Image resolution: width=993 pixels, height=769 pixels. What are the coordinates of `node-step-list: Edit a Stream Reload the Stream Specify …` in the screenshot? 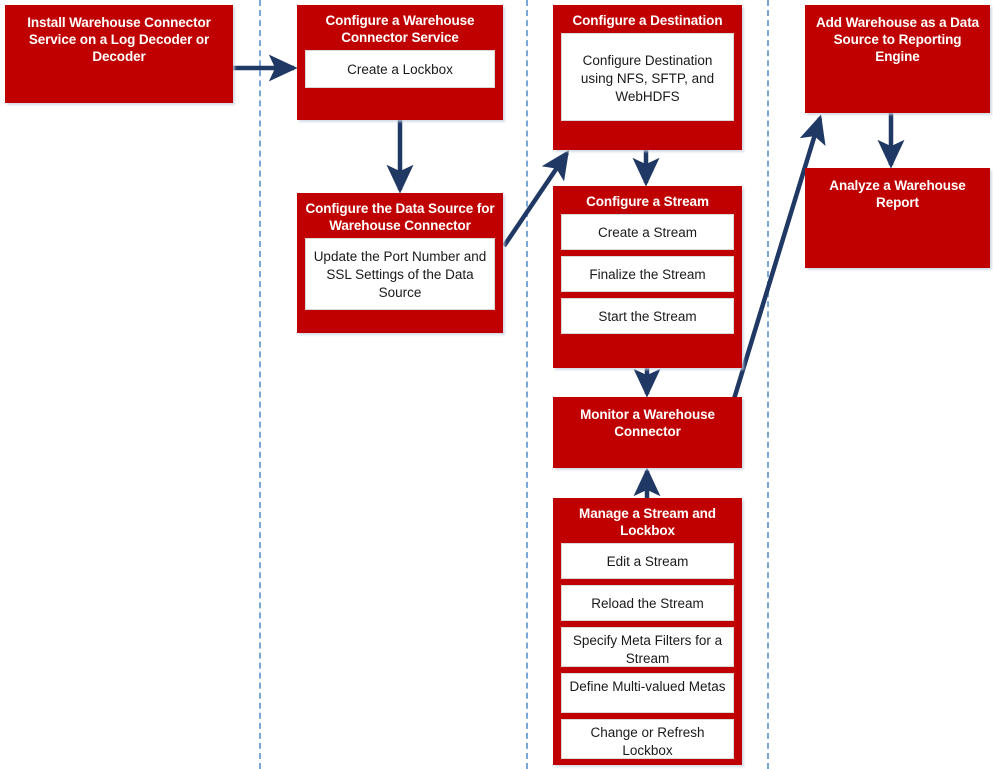 It's located at (647, 655).